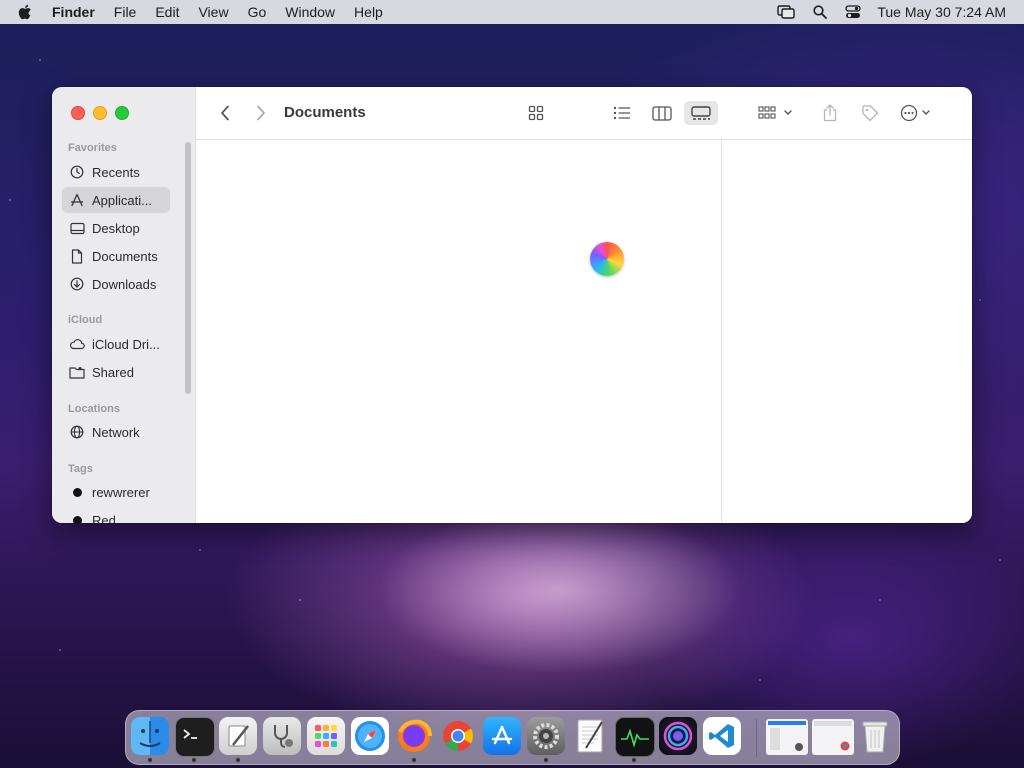  Describe the element at coordinates (94, 409) in the screenshot. I see `sidebar-section-locations: Locations` at that location.